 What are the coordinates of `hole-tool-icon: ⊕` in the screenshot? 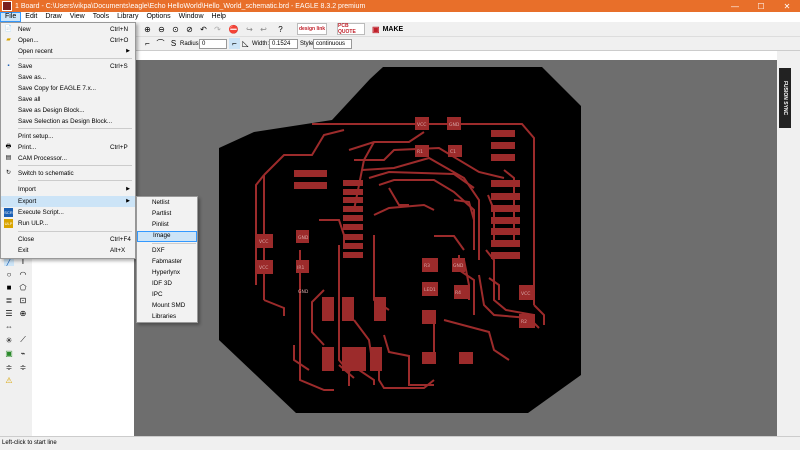 It's located at (23, 313).